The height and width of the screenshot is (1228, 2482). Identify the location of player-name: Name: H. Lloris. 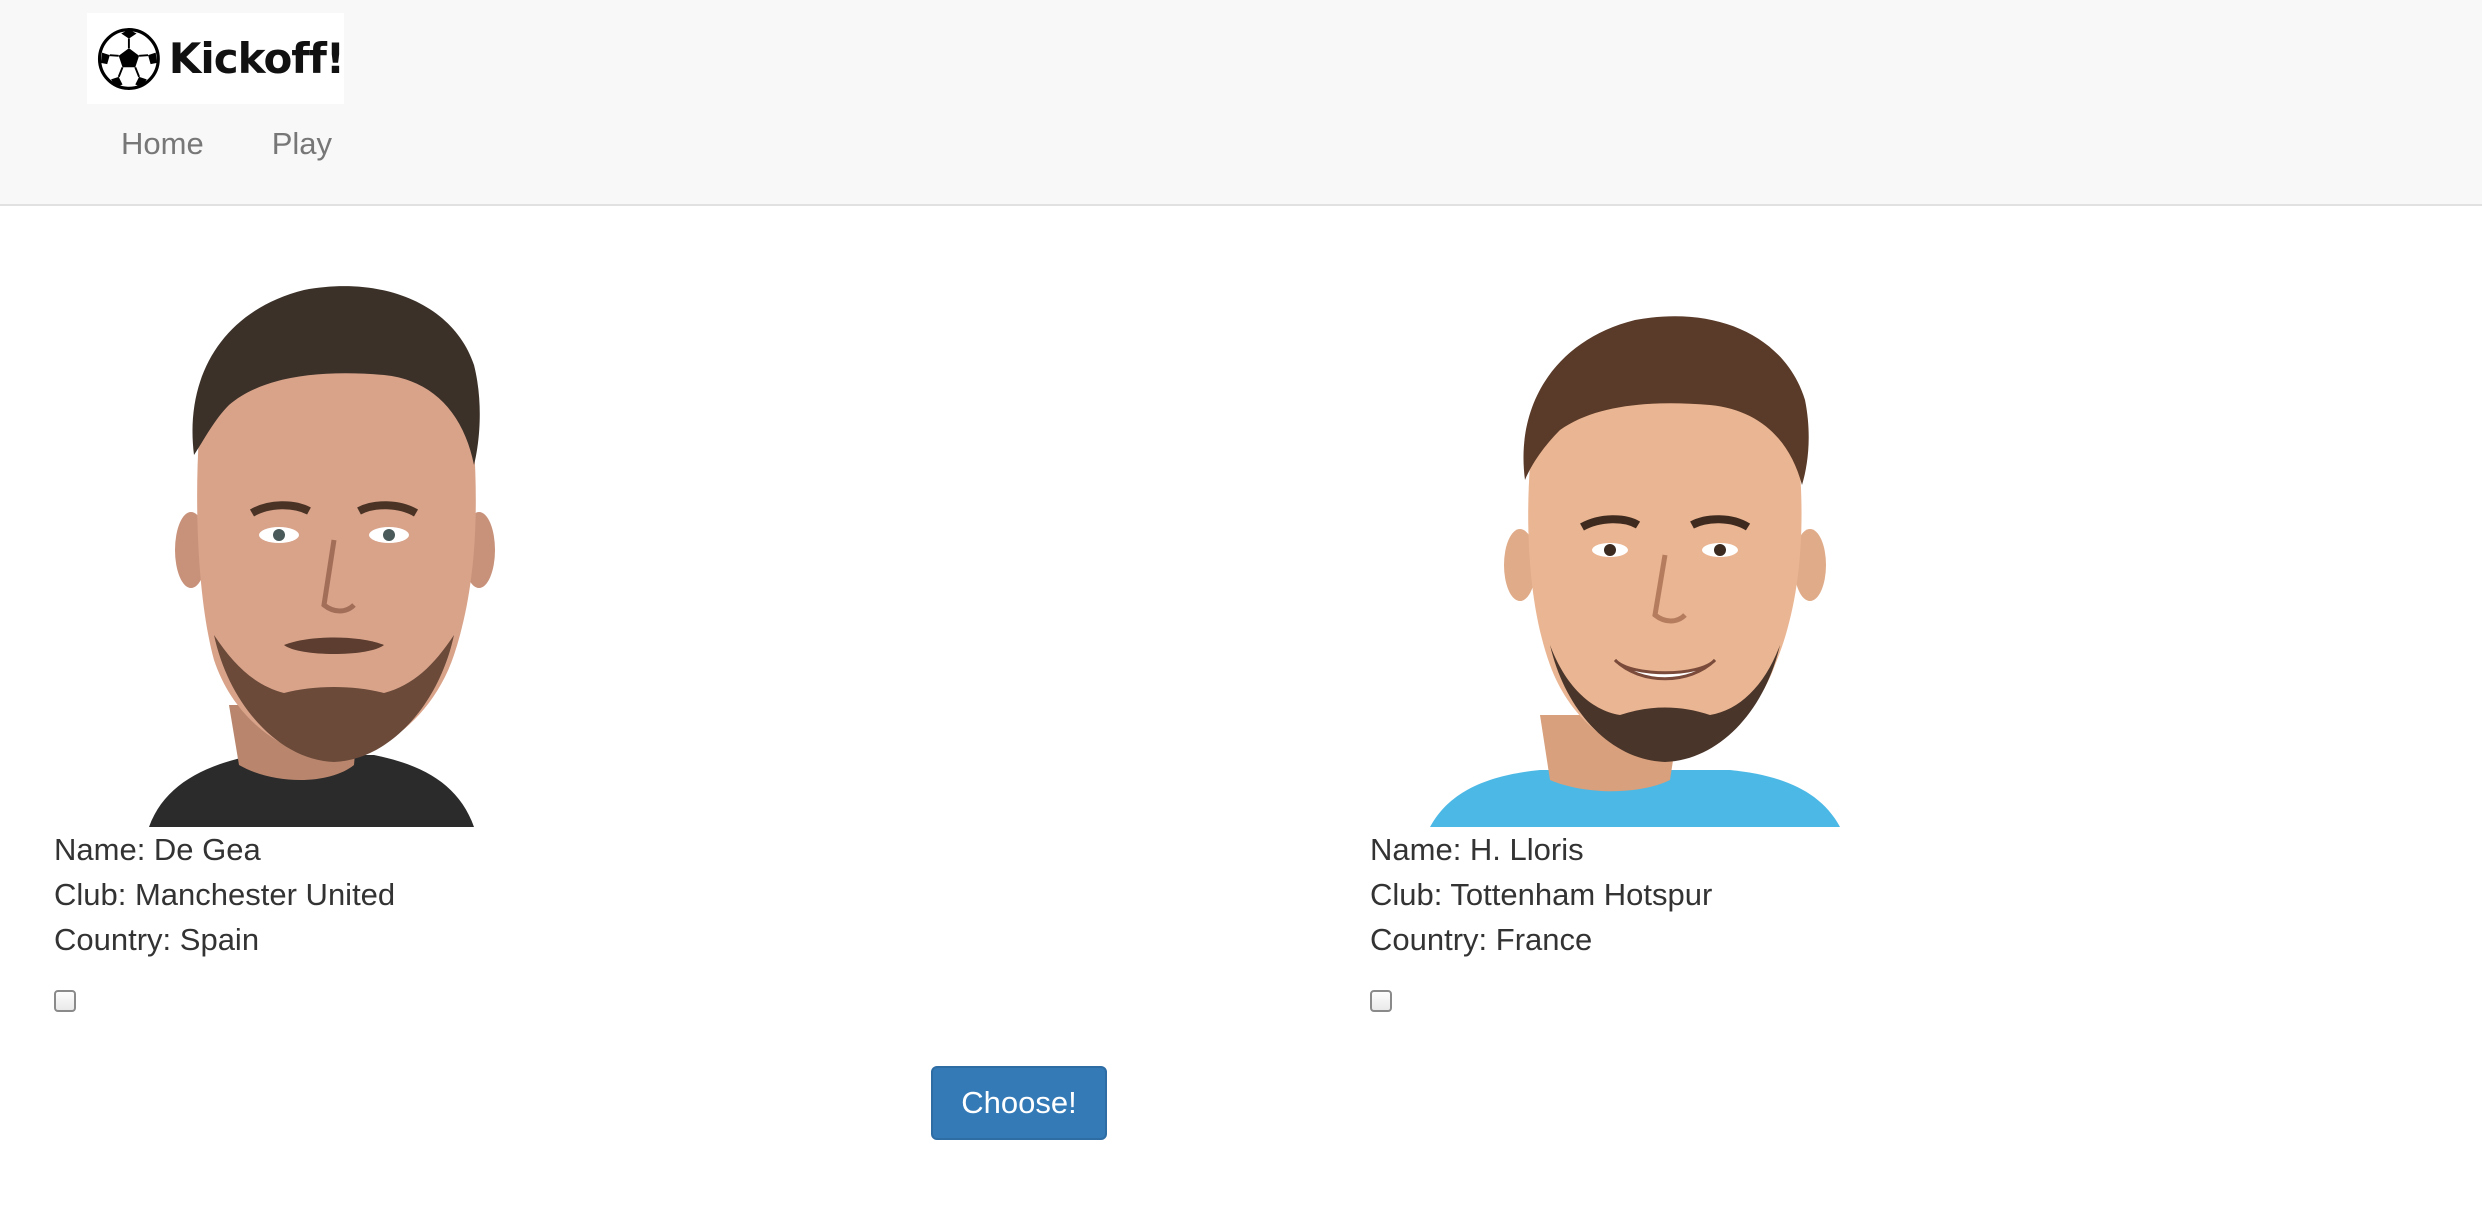
(1477, 849).